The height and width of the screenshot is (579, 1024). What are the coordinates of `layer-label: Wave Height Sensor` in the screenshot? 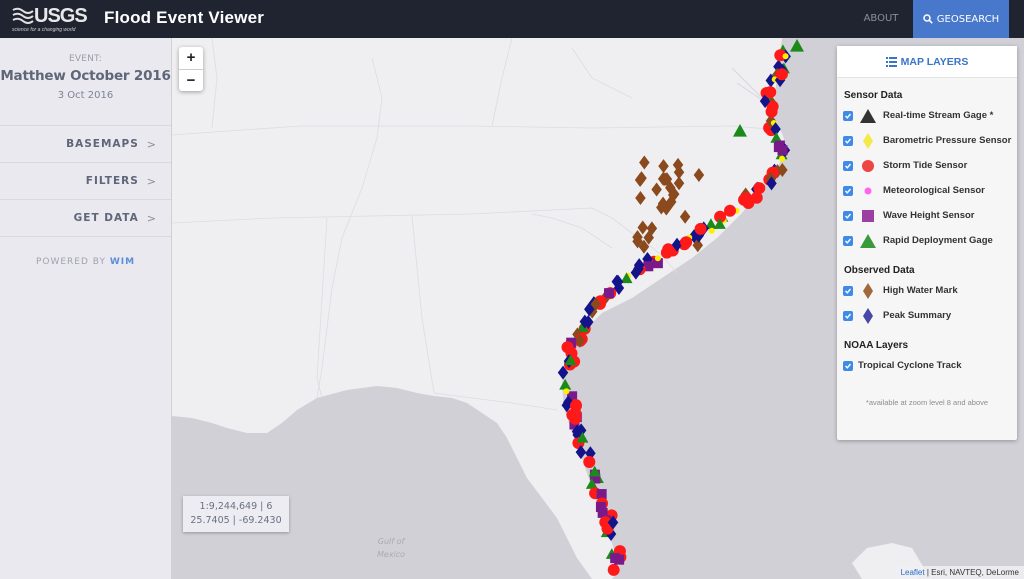 It's located at (929, 215).